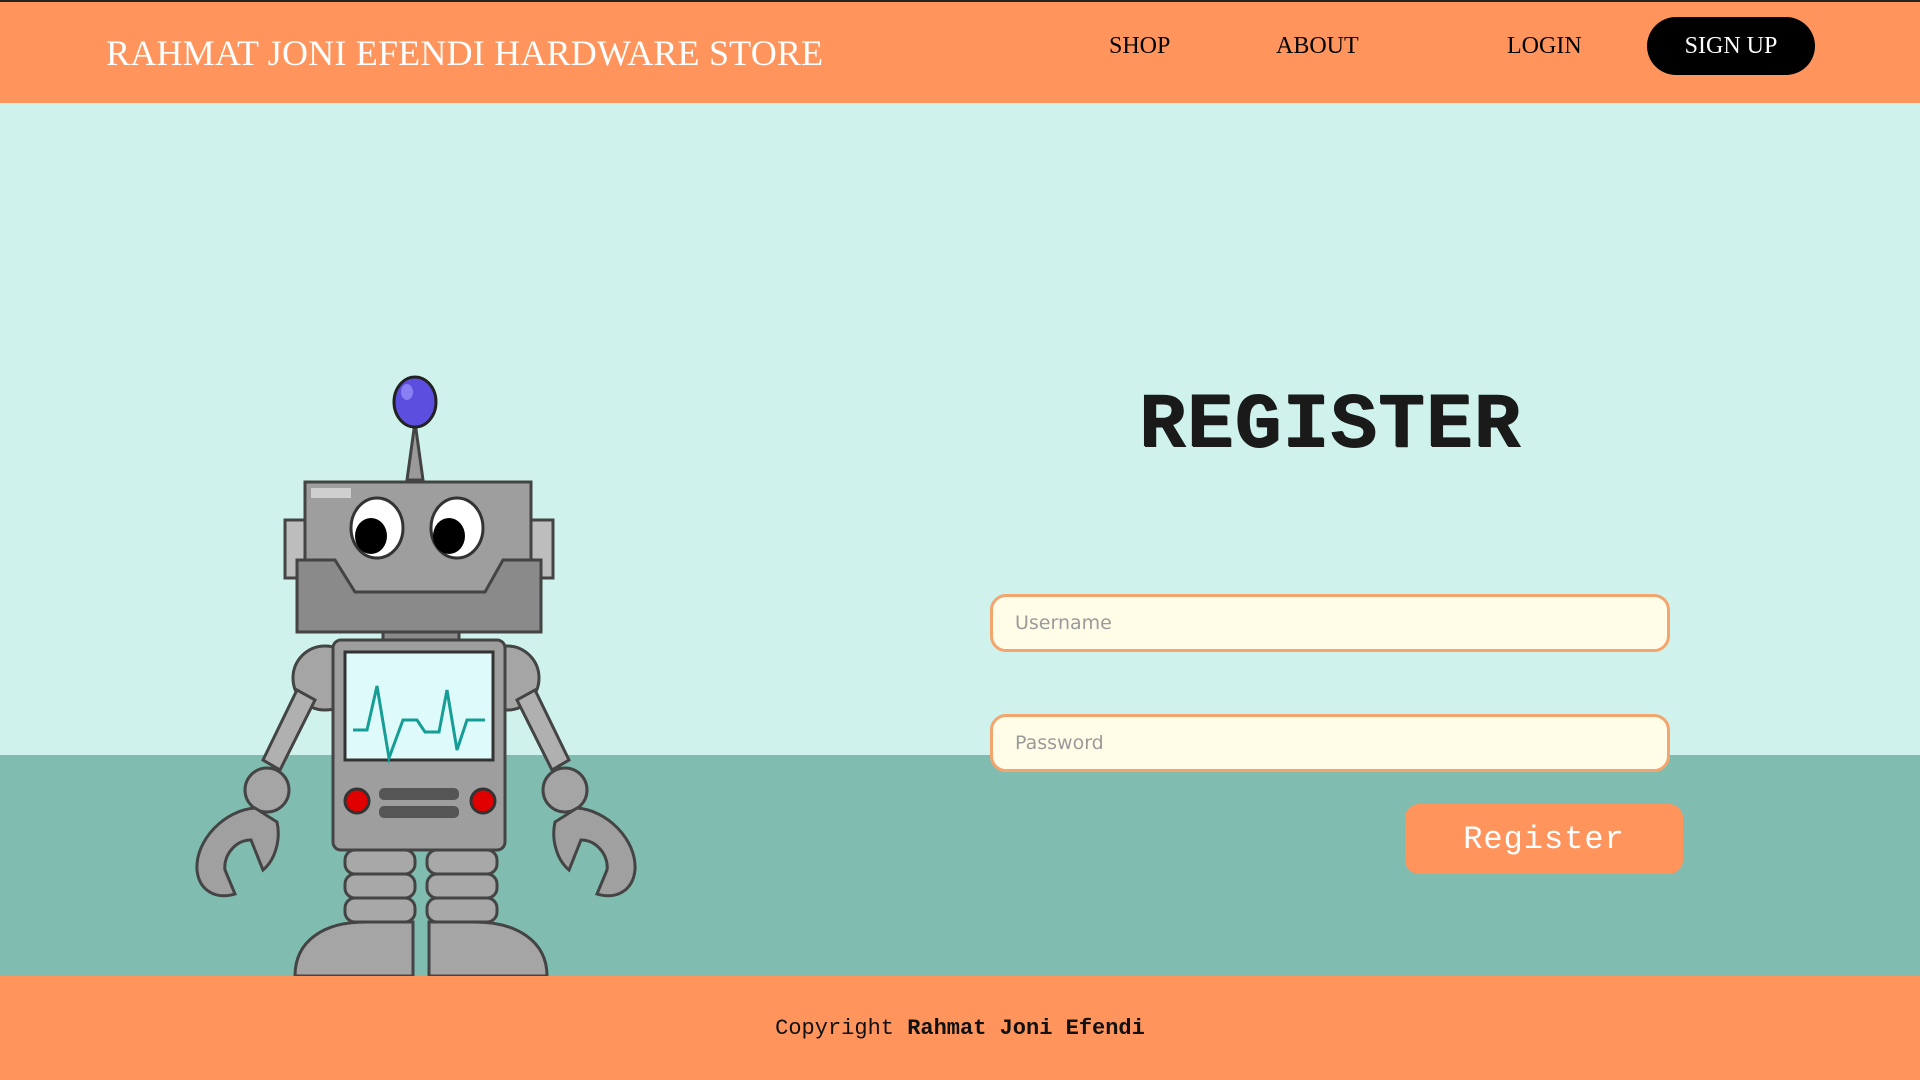 The image size is (1920, 1080). What do you see at coordinates (464, 53) in the screenshot?
I see `brand-title: RAHMAT JONI EFENDI HARDWARE STORE` at bounding box center [464, 53].